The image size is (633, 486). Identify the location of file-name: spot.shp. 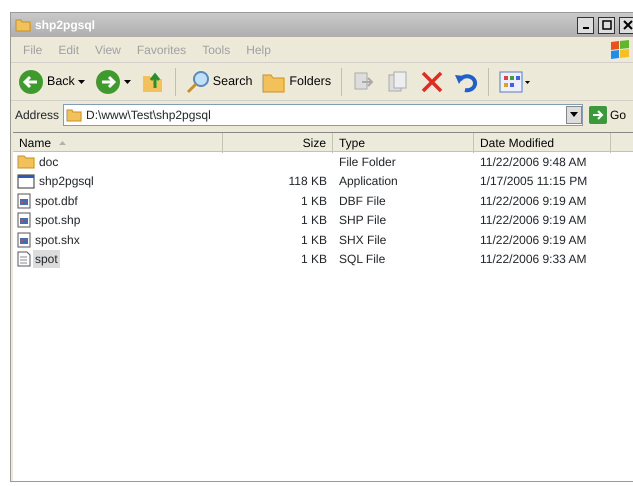
(57, 220).